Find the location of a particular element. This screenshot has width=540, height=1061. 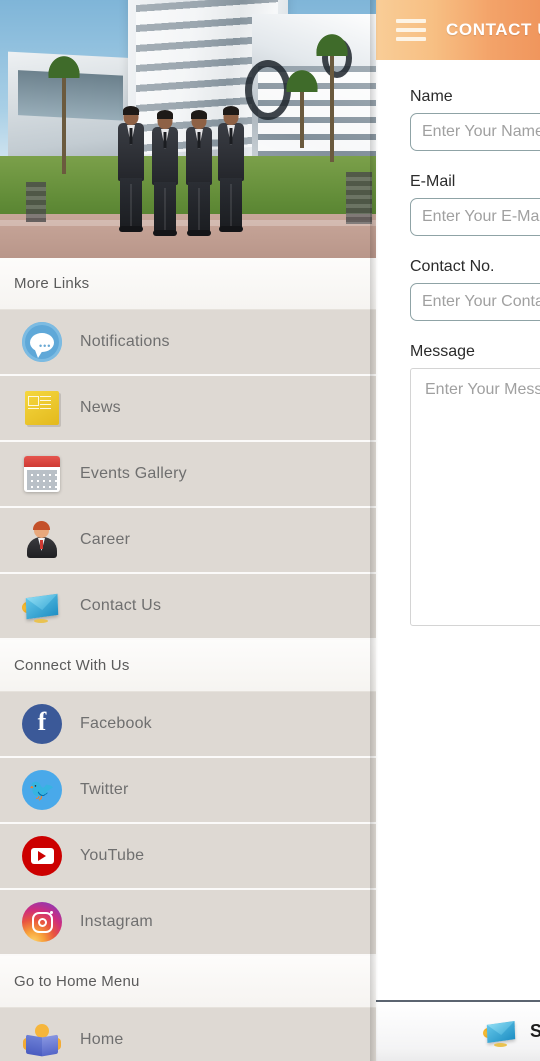

message-label: Message is located at coordinates (442, 351).